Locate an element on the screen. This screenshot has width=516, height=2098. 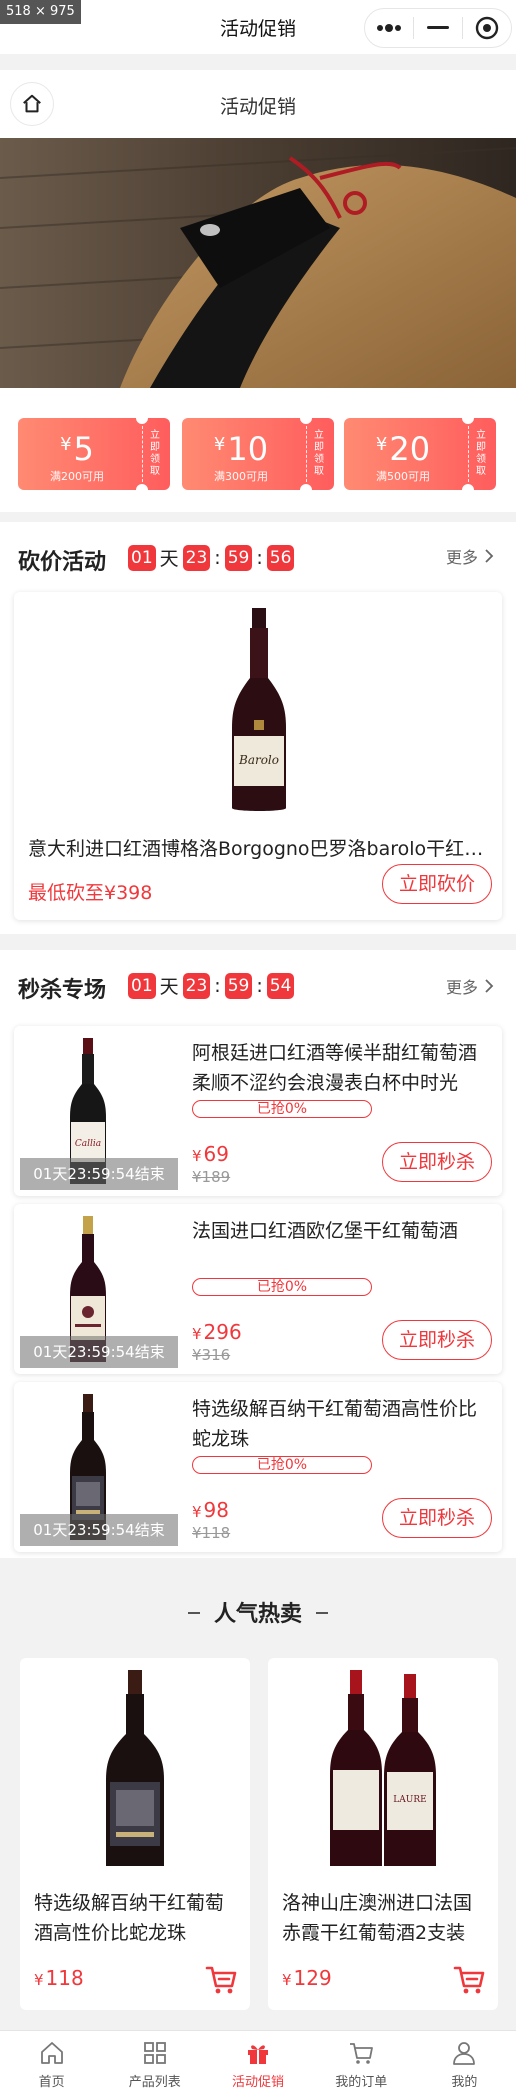
coupon-card: ¥5 满200可用 立即领取 is located at coordinates (94, 454).